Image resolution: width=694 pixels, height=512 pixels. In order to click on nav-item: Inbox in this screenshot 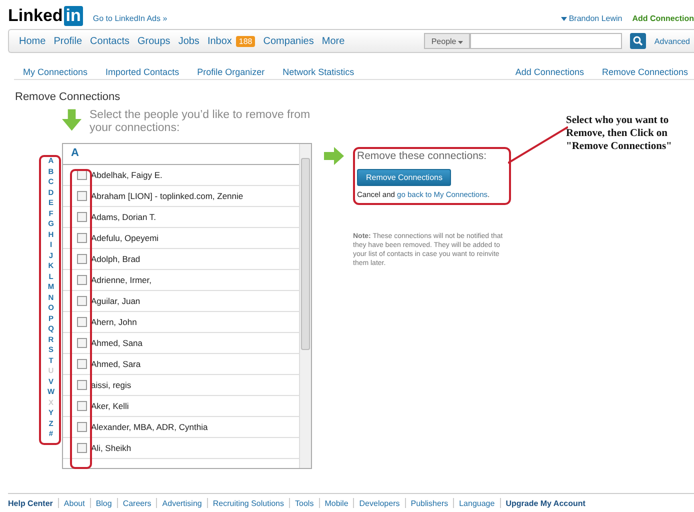, I will do `click(219, 41)`.